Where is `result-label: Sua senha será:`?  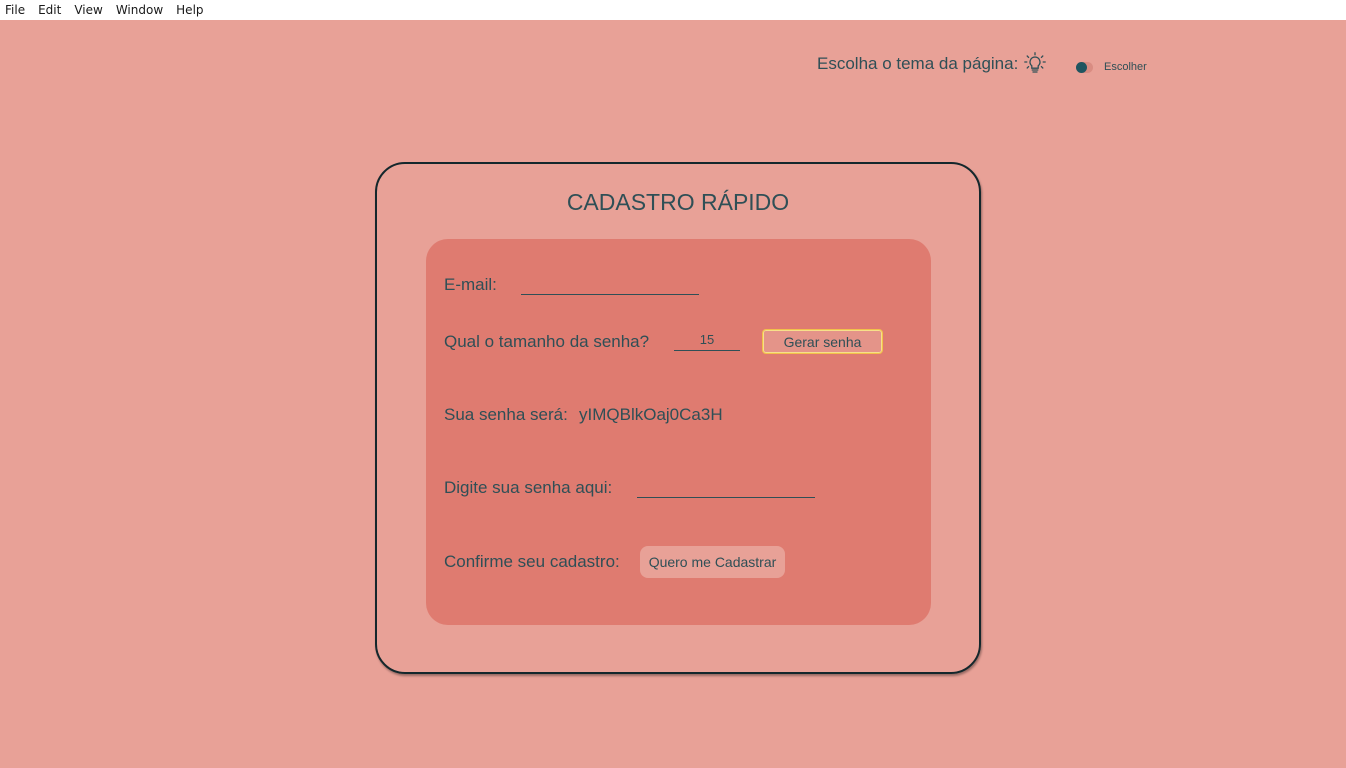 result-label: Sua senha será: is located at coordinates (506, 414).